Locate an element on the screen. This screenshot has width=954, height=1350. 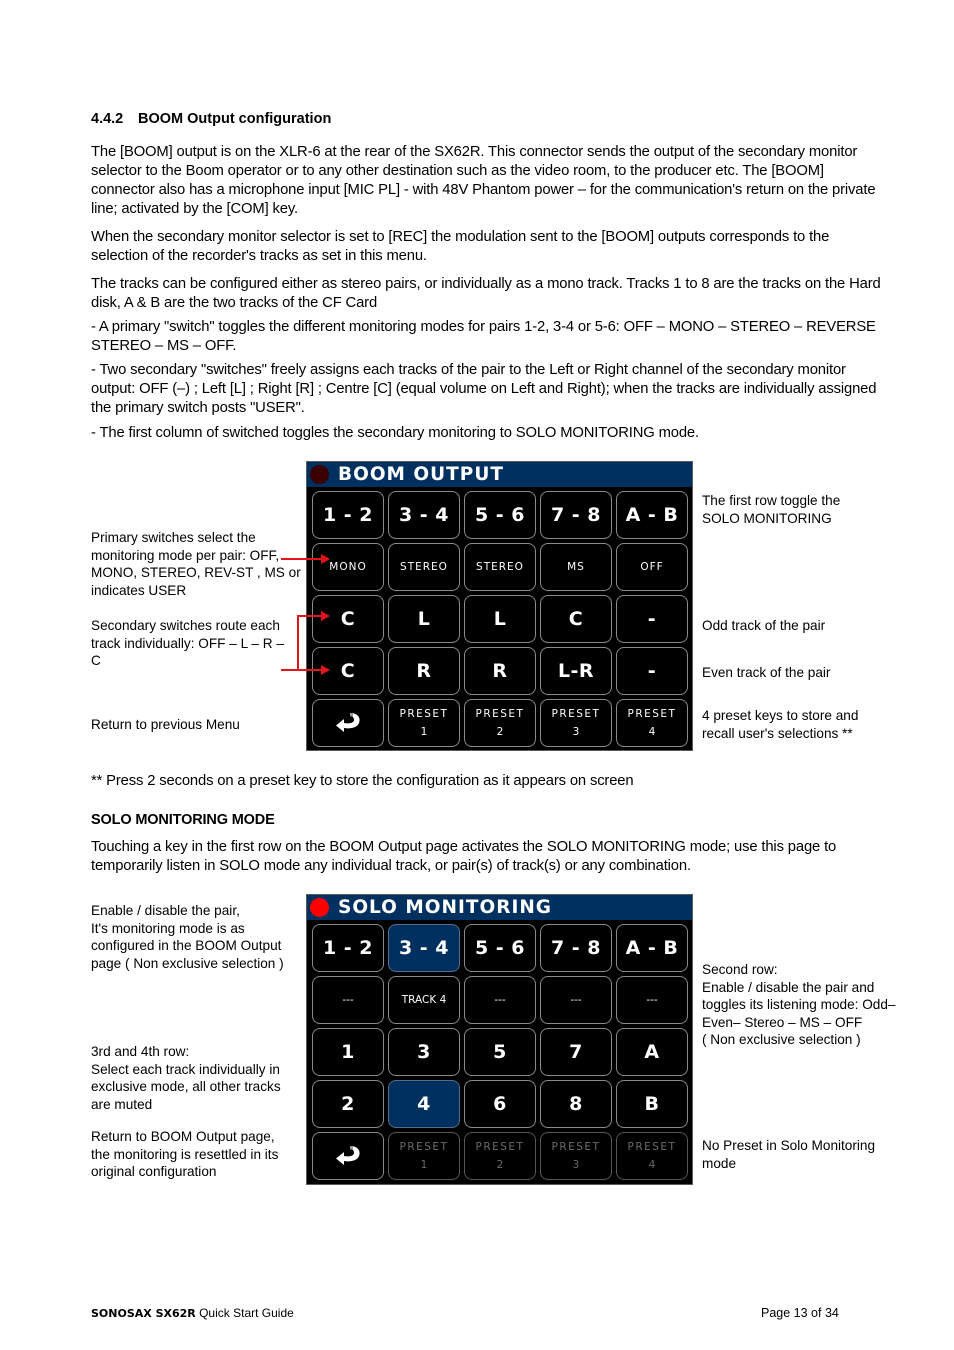
pair-key-7-8: 7 - 8 is located at coordinates (576, 515).